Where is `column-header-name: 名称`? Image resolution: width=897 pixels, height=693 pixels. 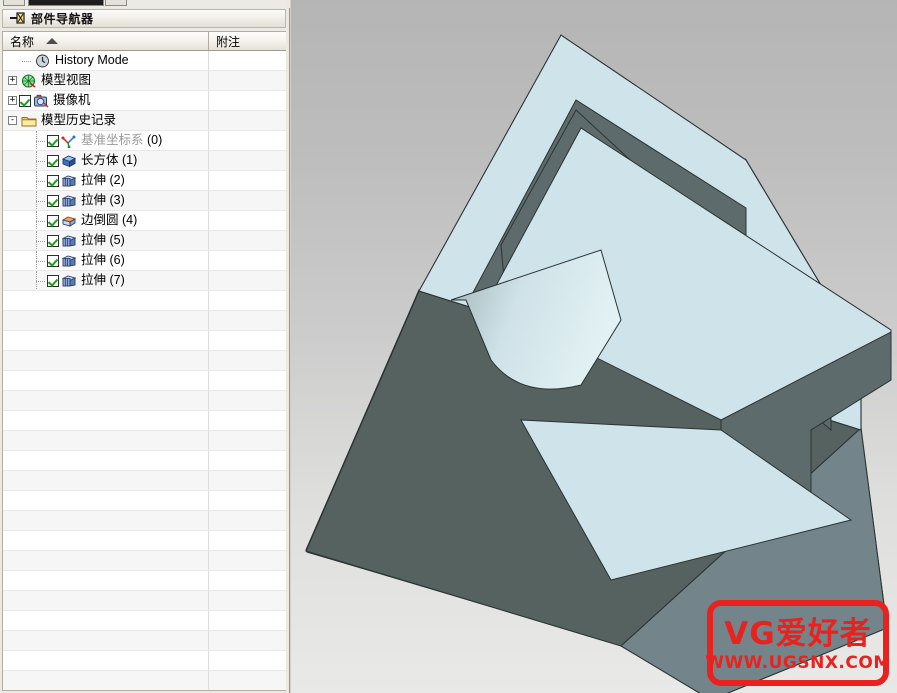
column-header-name: 名称 is located at coordinates (106, 41).